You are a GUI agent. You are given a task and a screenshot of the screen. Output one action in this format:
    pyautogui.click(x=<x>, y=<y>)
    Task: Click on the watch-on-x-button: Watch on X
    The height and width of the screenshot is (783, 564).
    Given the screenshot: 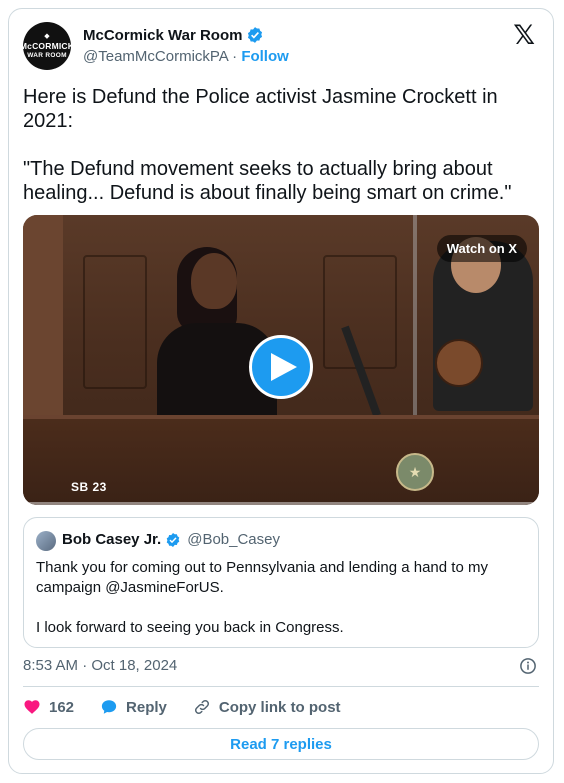 What is the action you would take?
    pyautogui.click(x=481, y=248)
    